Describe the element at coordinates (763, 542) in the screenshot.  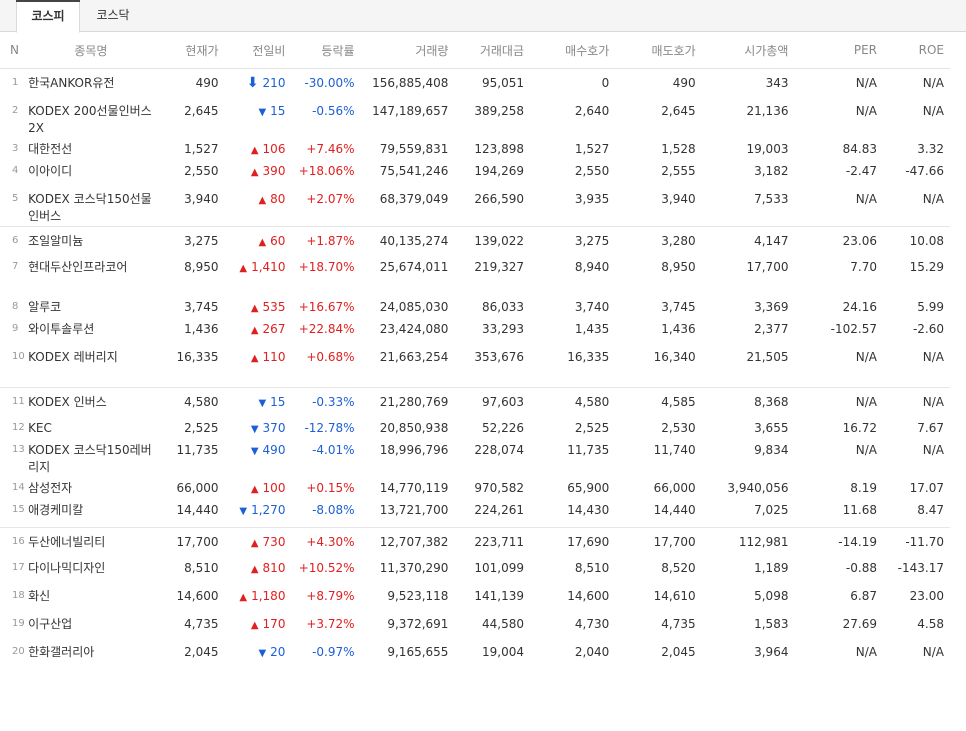
I see `market-cap: 112,981` at that location.